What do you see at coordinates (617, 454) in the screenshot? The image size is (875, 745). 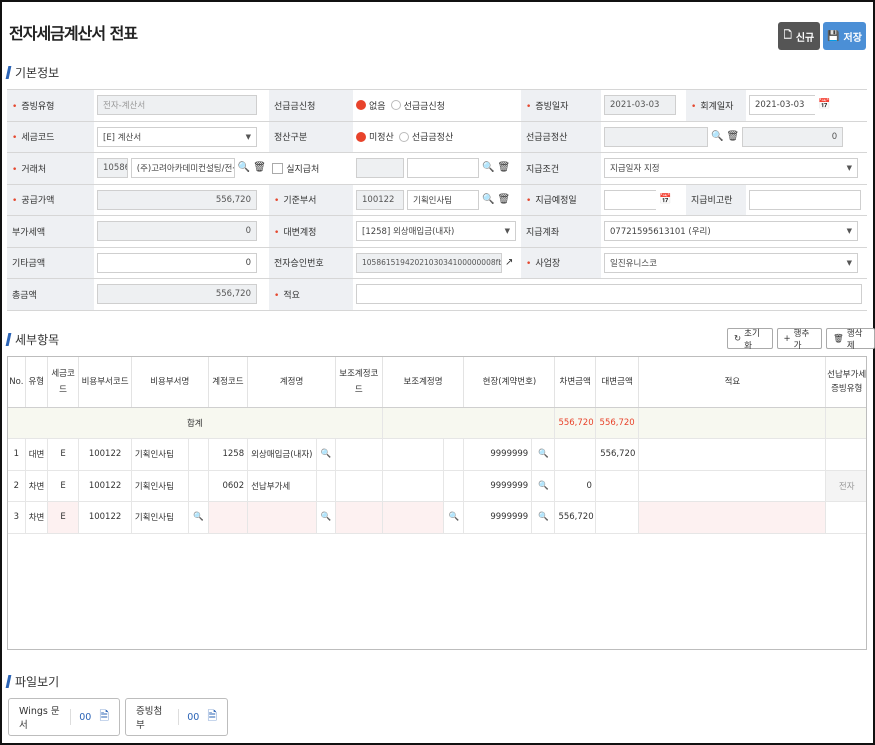 I see `row-credit: 556,720` at bounding box center [617, 454].